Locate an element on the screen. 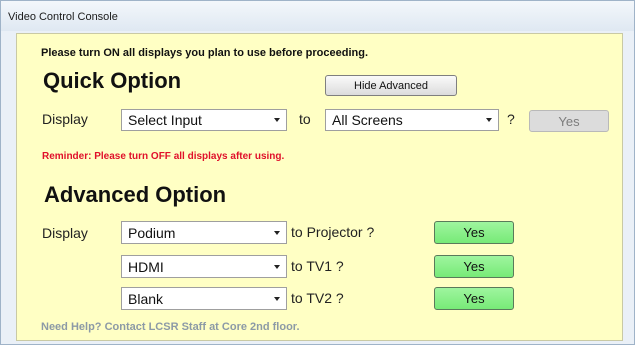  advanced-source-value: Podium is located at coordinates (152, 232).